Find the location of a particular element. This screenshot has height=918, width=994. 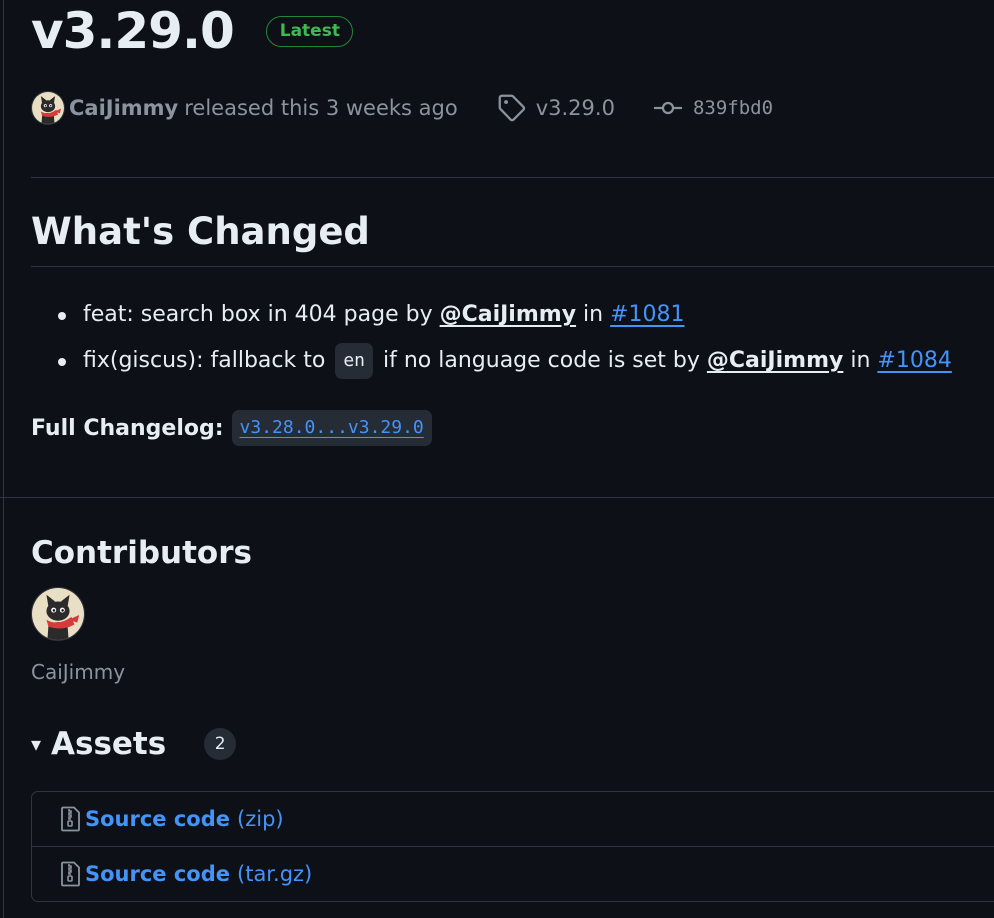

contributors-heading: Contributors is located at coordinates (141, 553).